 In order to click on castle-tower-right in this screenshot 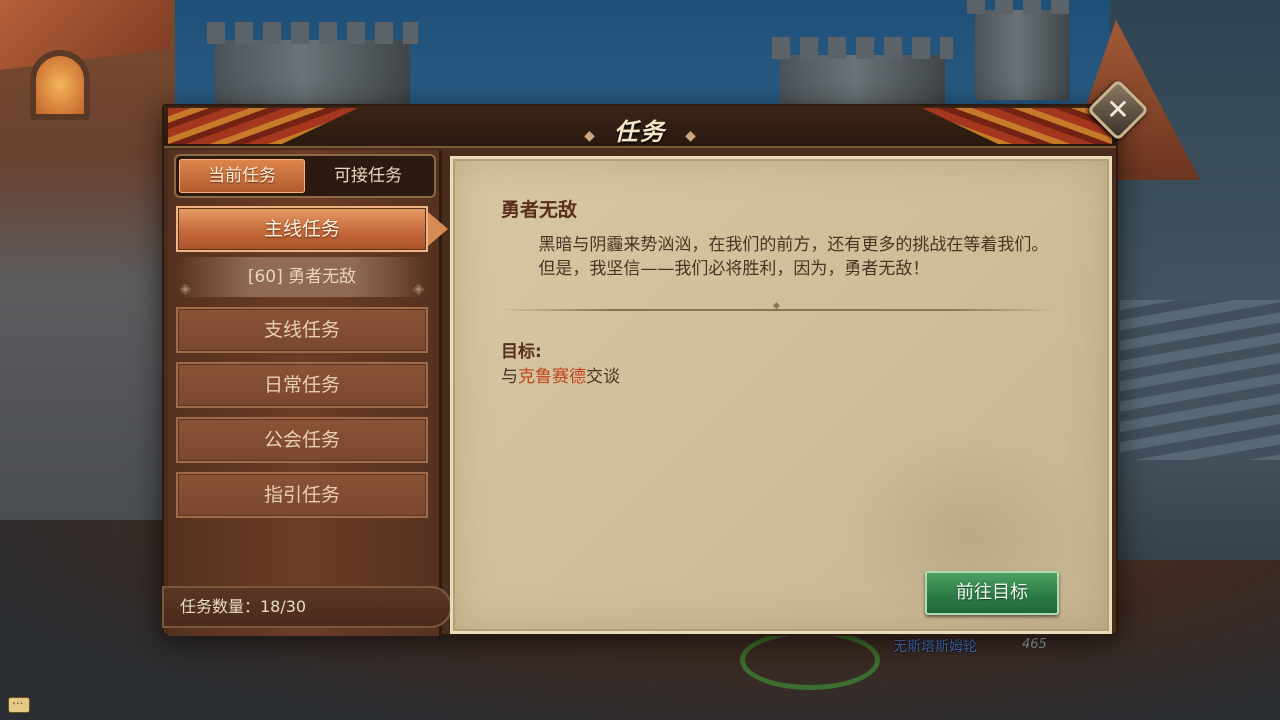, I will do `click(1022, 50)`.